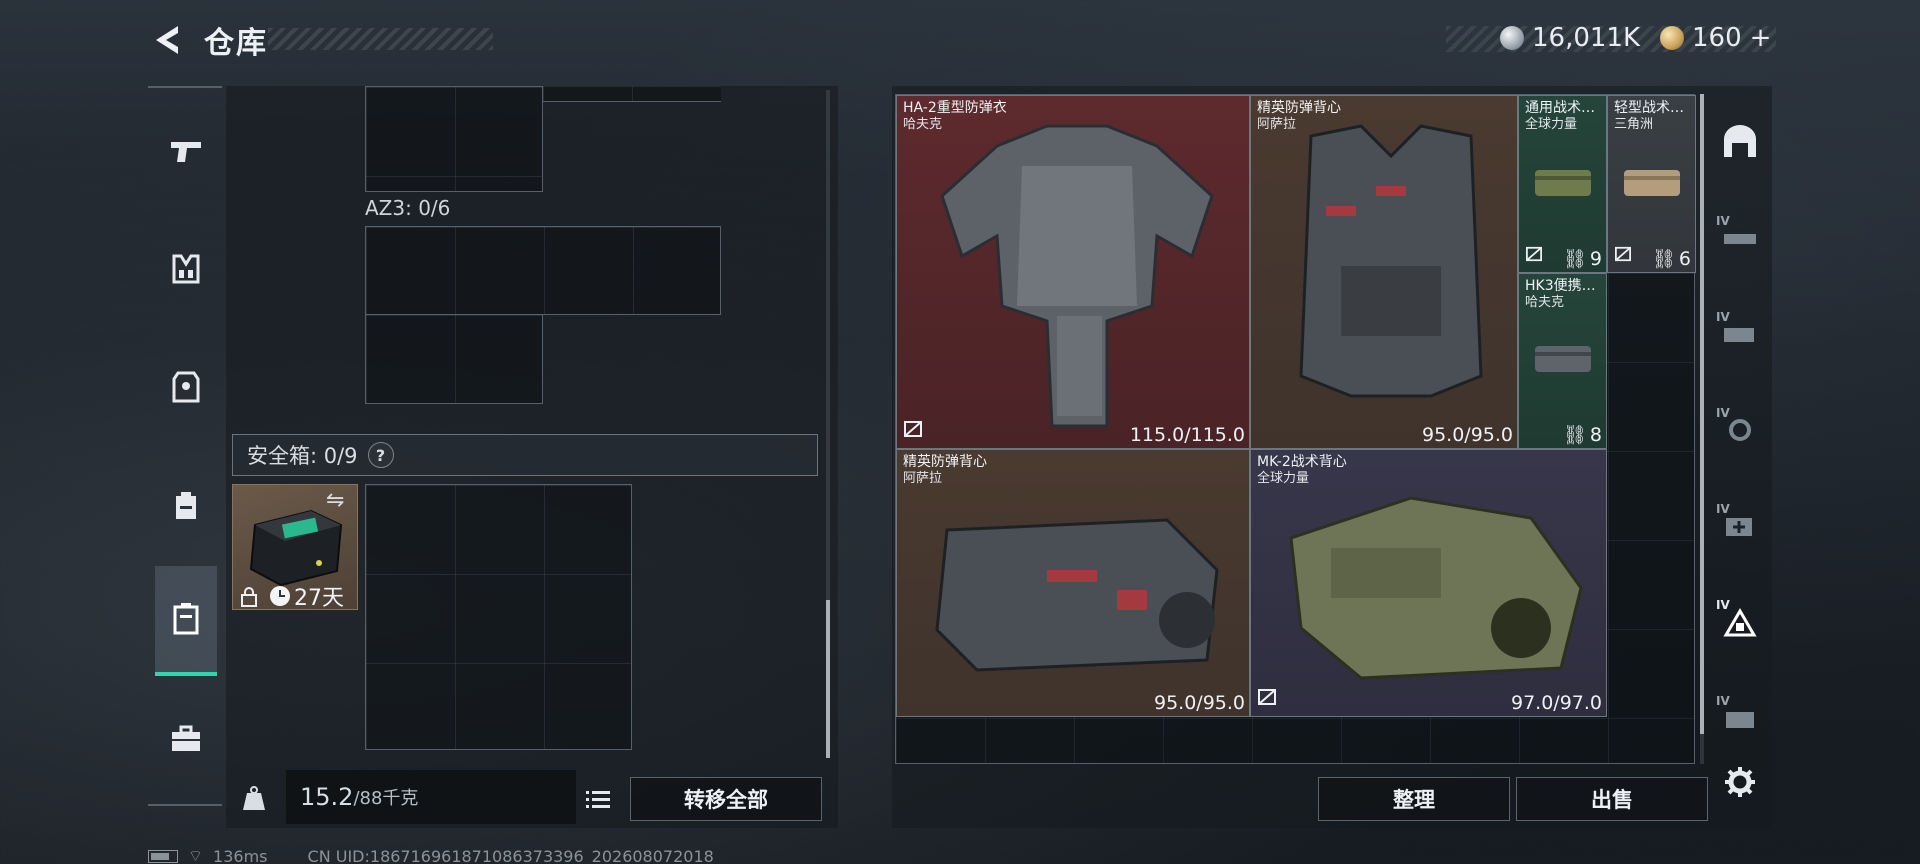 The width and height of the screenshot is (1920, 864). Describe the element at coordinates (454, 139) in the screenshot. I see `pouch-grid` at that location.